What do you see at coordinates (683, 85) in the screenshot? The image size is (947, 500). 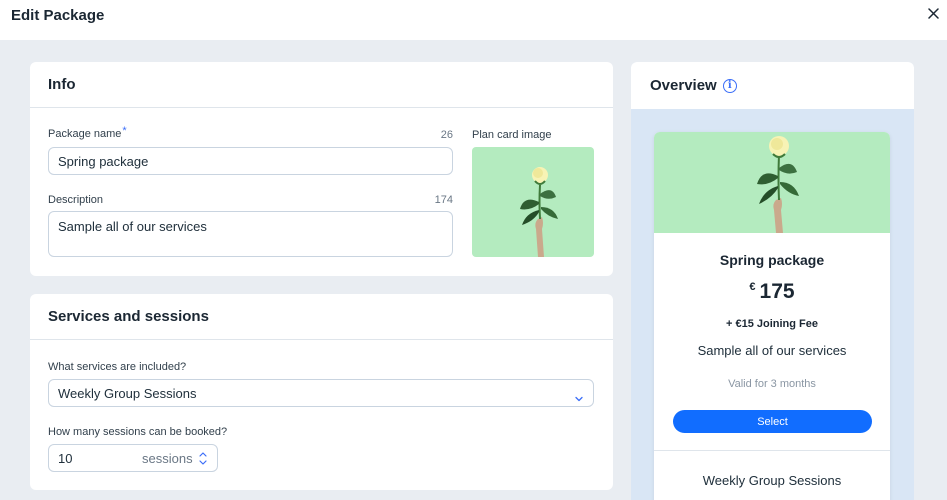 I see `overview-heading: Overview` at bounding box center [683, 85].